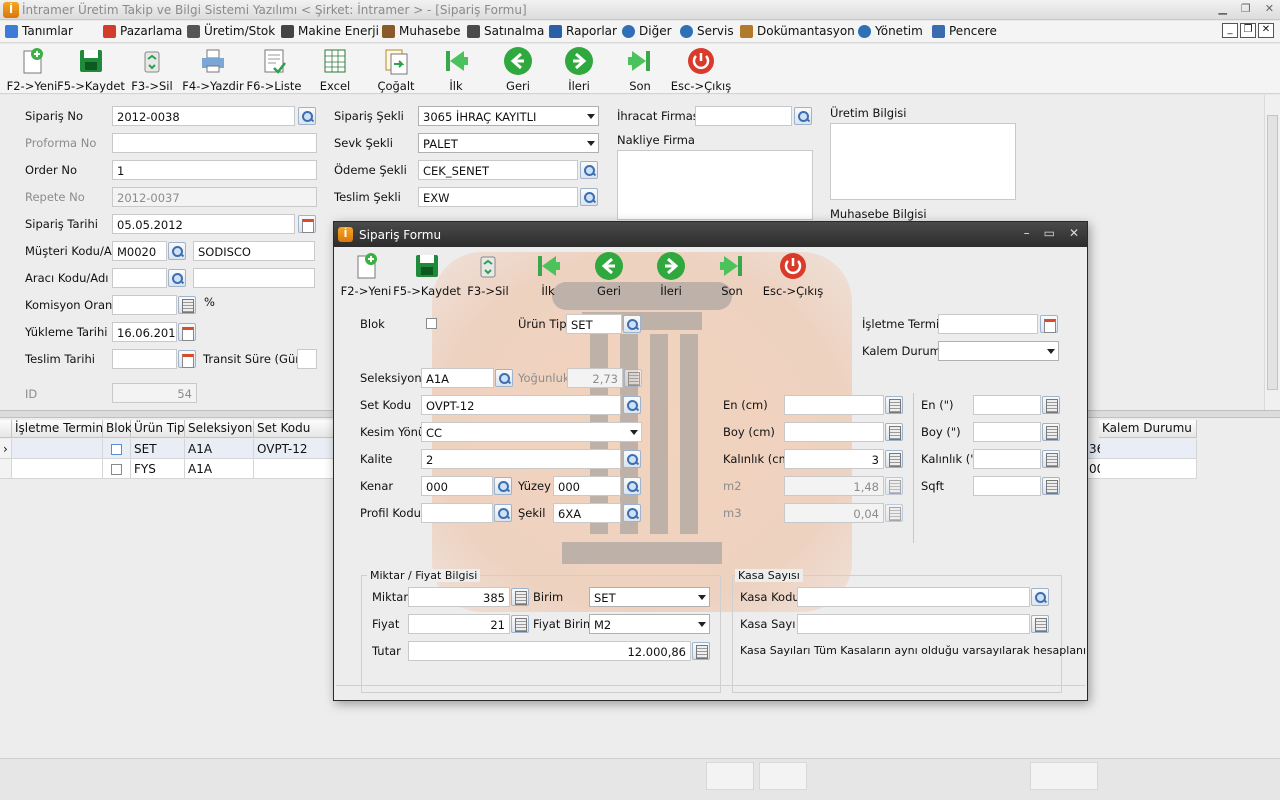 This screenshot has width=1280, height=800. I want to click on last-record-button: Son, so click(640, 69).